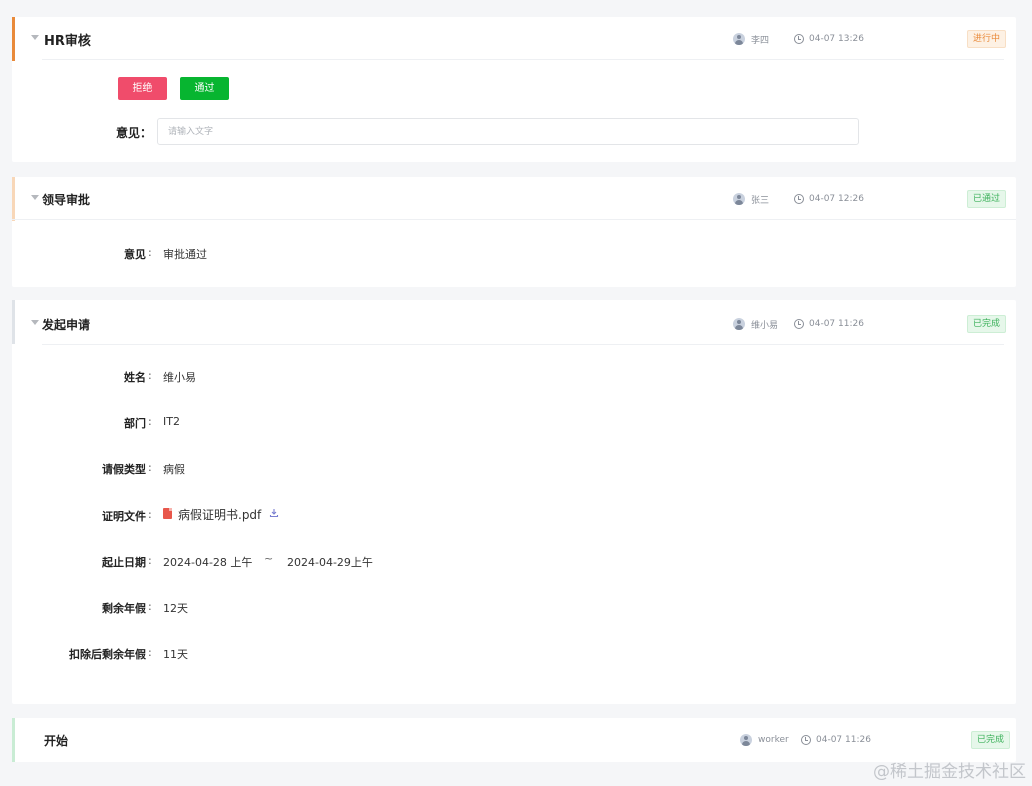 This screenshot has width=1032, height=786. I want to click on field-label-proof-file: 证明文件, so click(124, 516).